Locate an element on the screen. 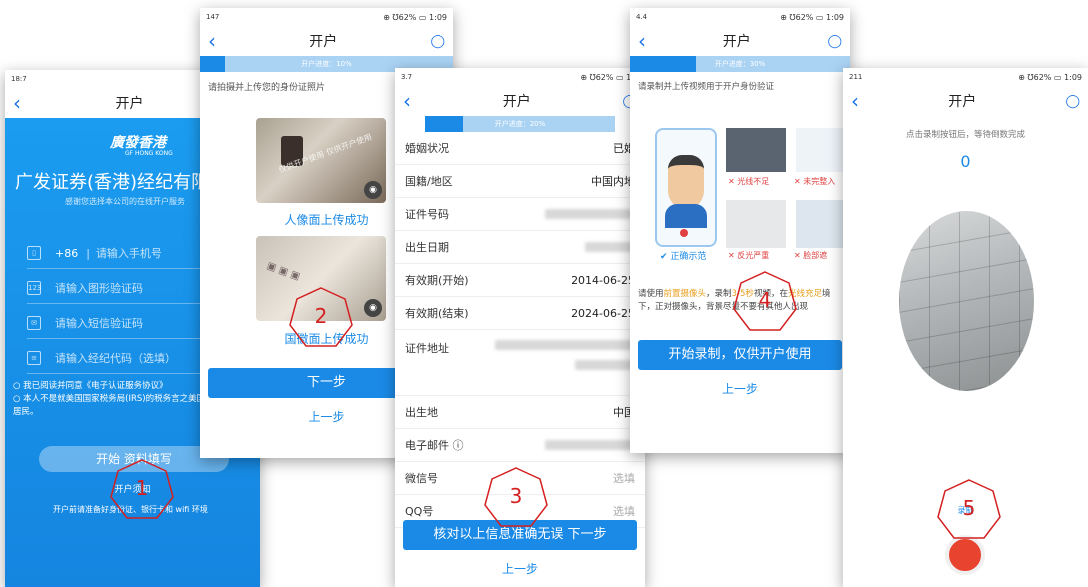 The width and height of the screenshot is (1088, 587). code-icon: ≡ is located at coordinates (34, 358).